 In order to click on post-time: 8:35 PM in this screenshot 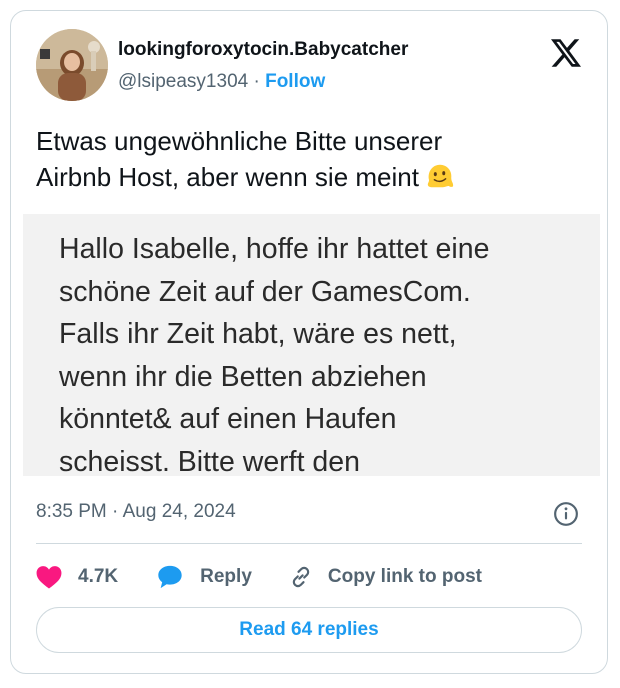, I will do `click(71, 511)`.